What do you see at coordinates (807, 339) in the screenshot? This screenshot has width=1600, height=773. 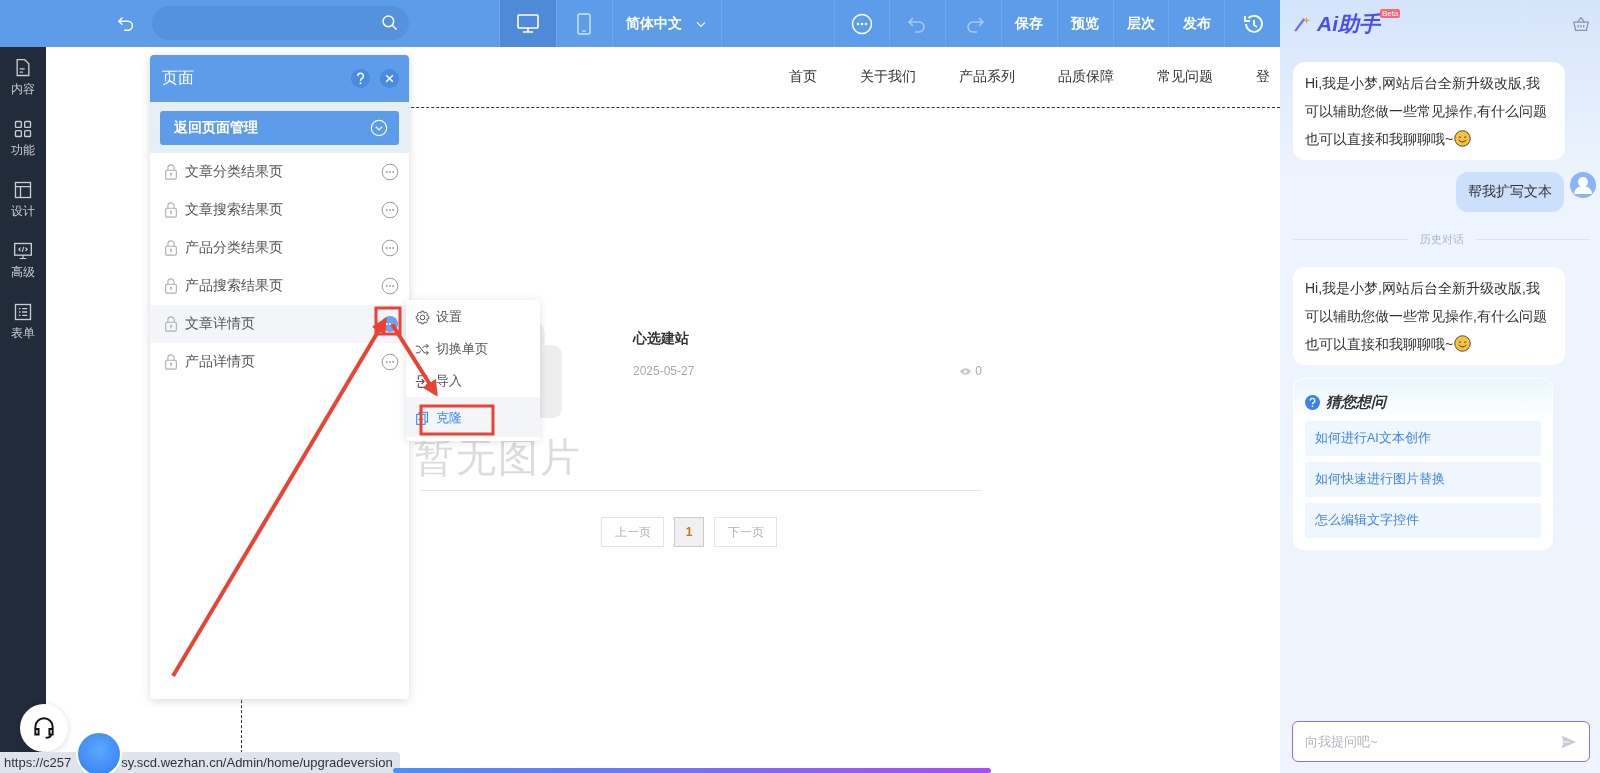 I see `article-title: 心选建站` at bounding box center [807, 339].